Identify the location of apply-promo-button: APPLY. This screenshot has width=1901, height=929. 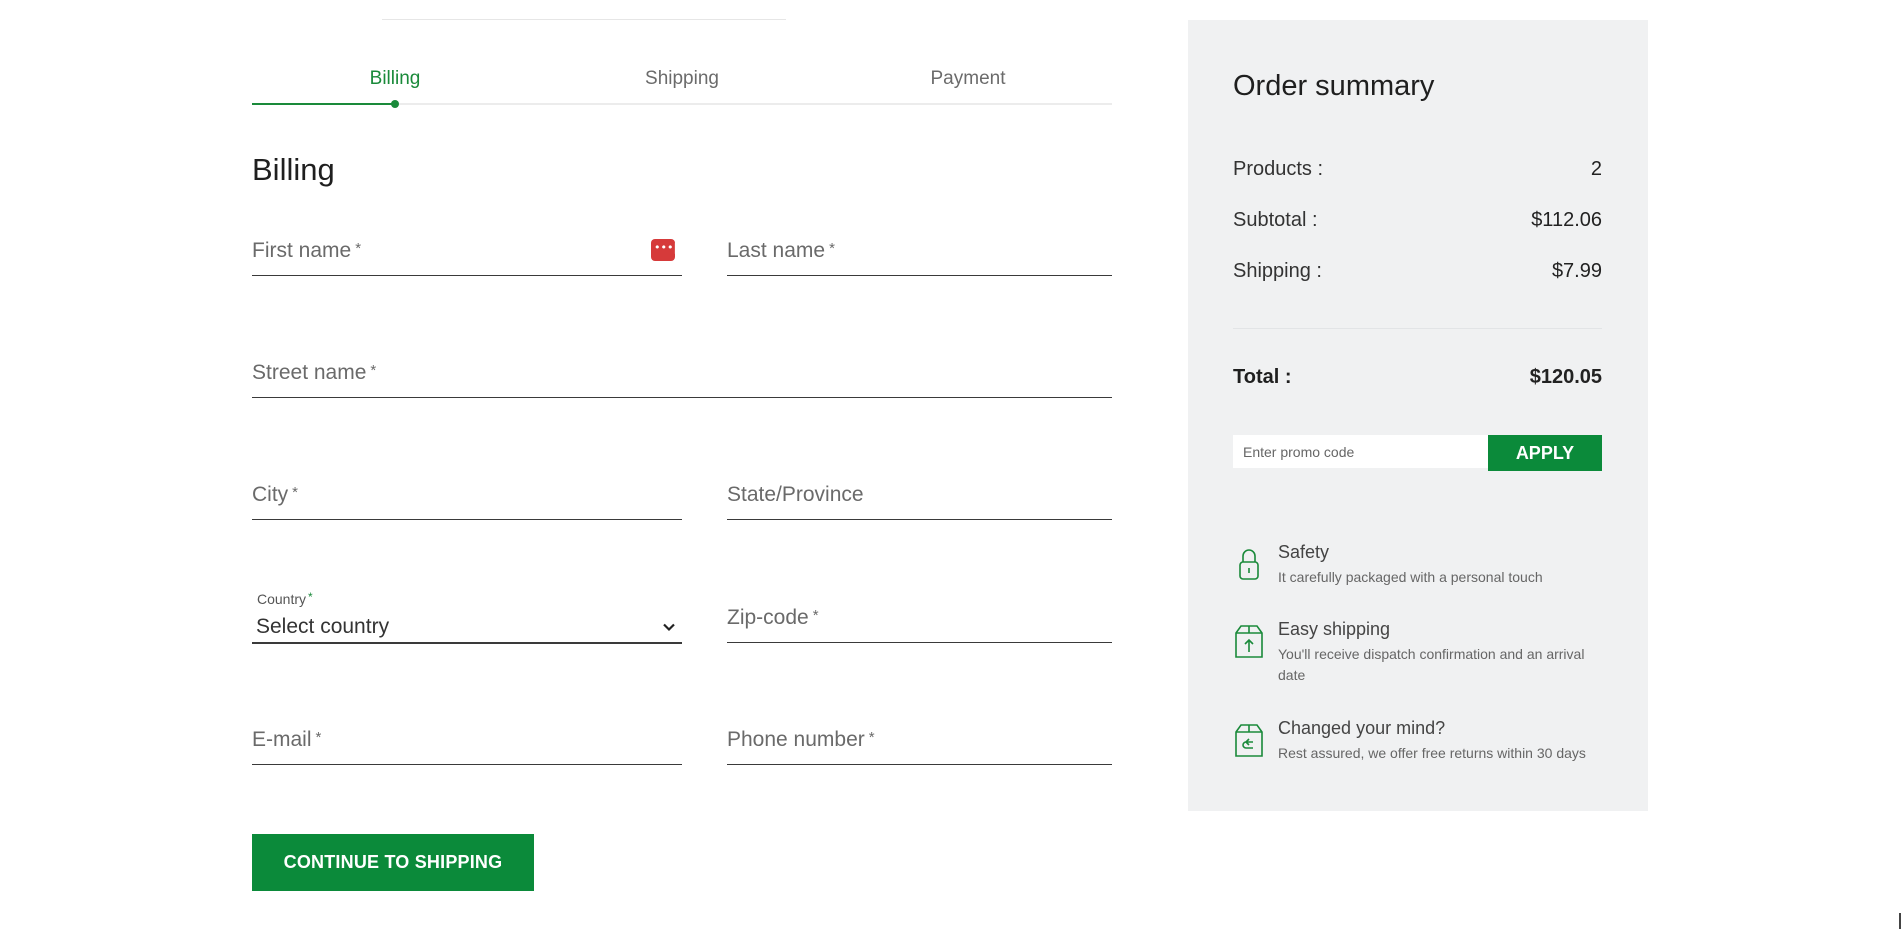
(1545, 453).